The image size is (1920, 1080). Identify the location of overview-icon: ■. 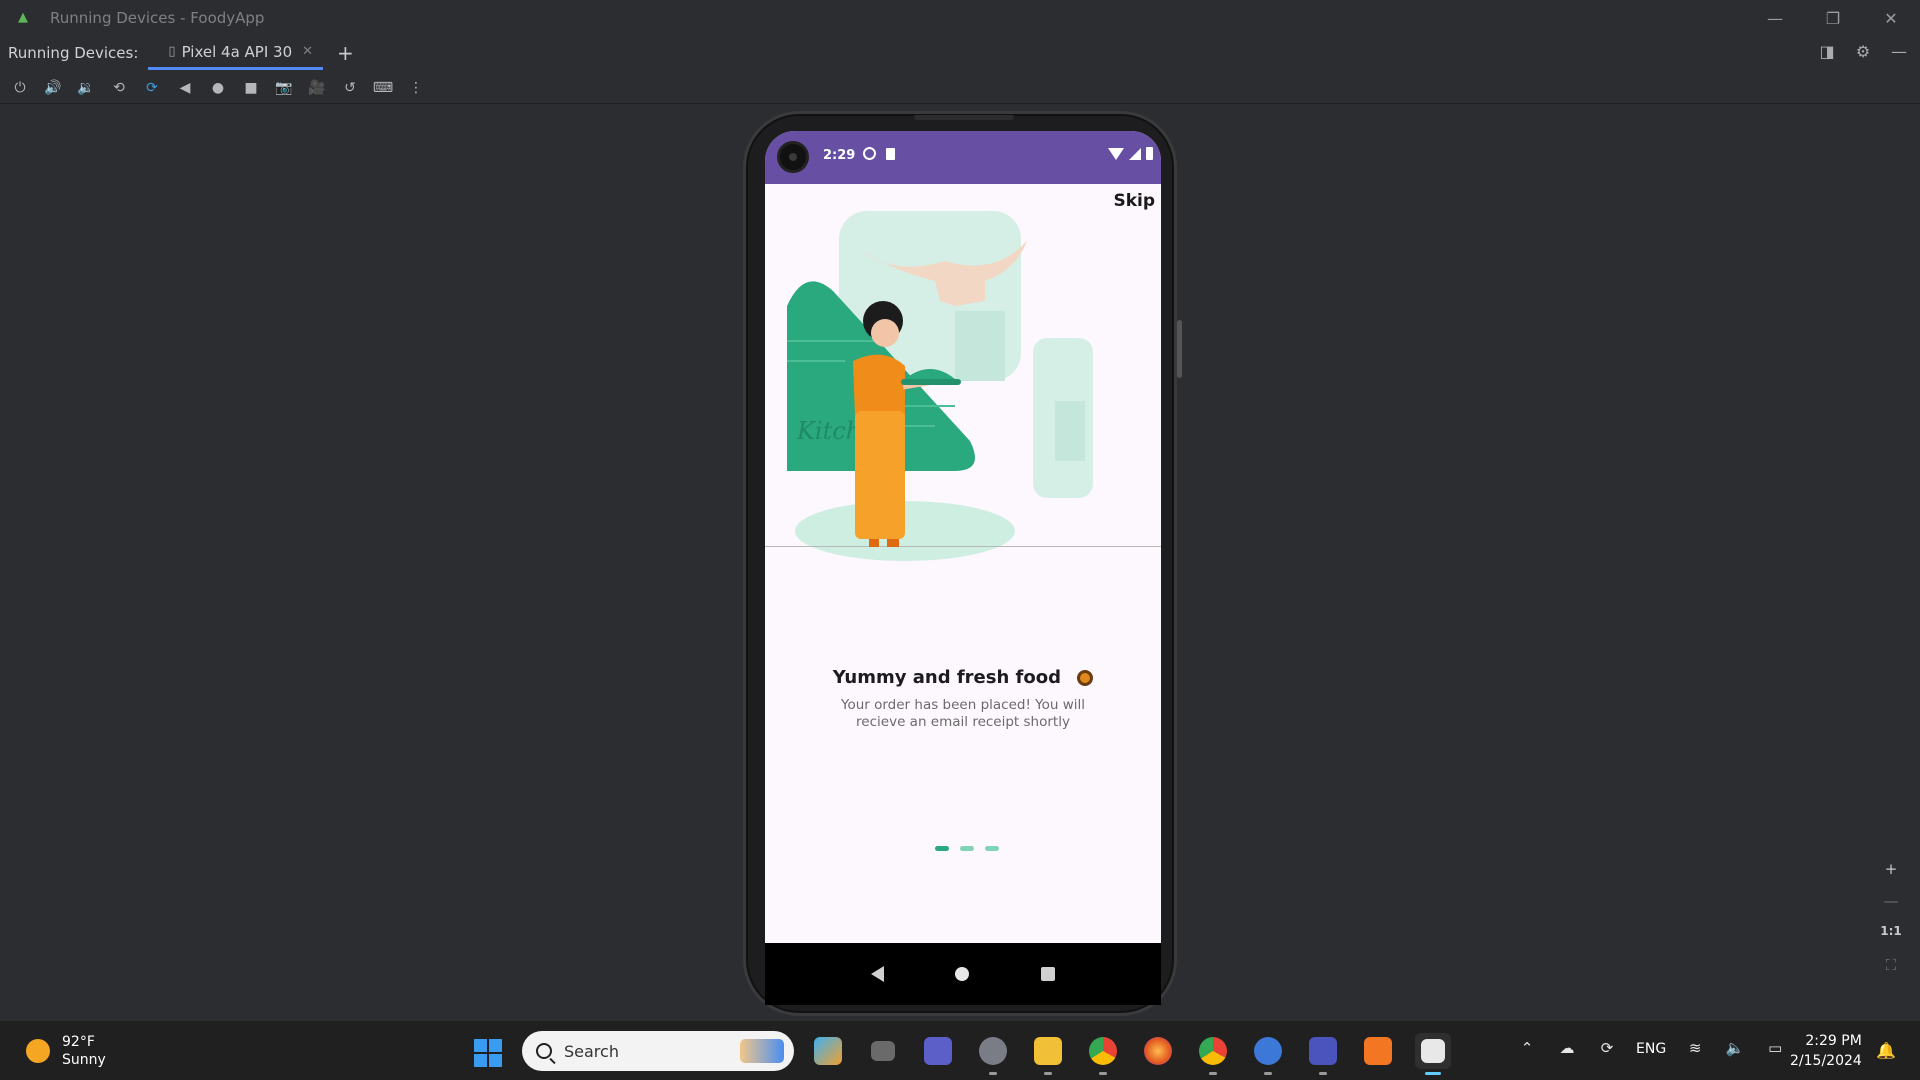
(251, 88).